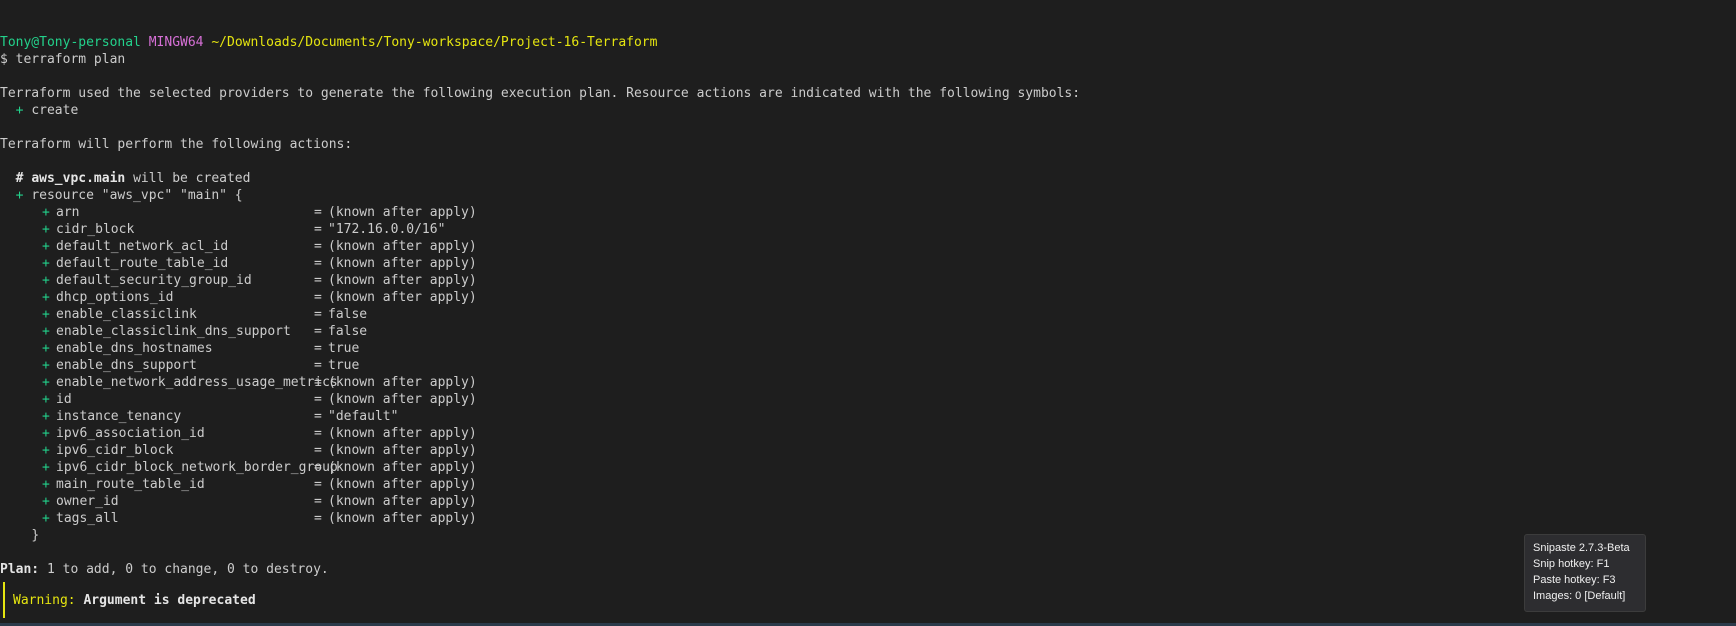 The image size is (1736, 626). I want to click on attribute-value: "default", so click(363, 416).